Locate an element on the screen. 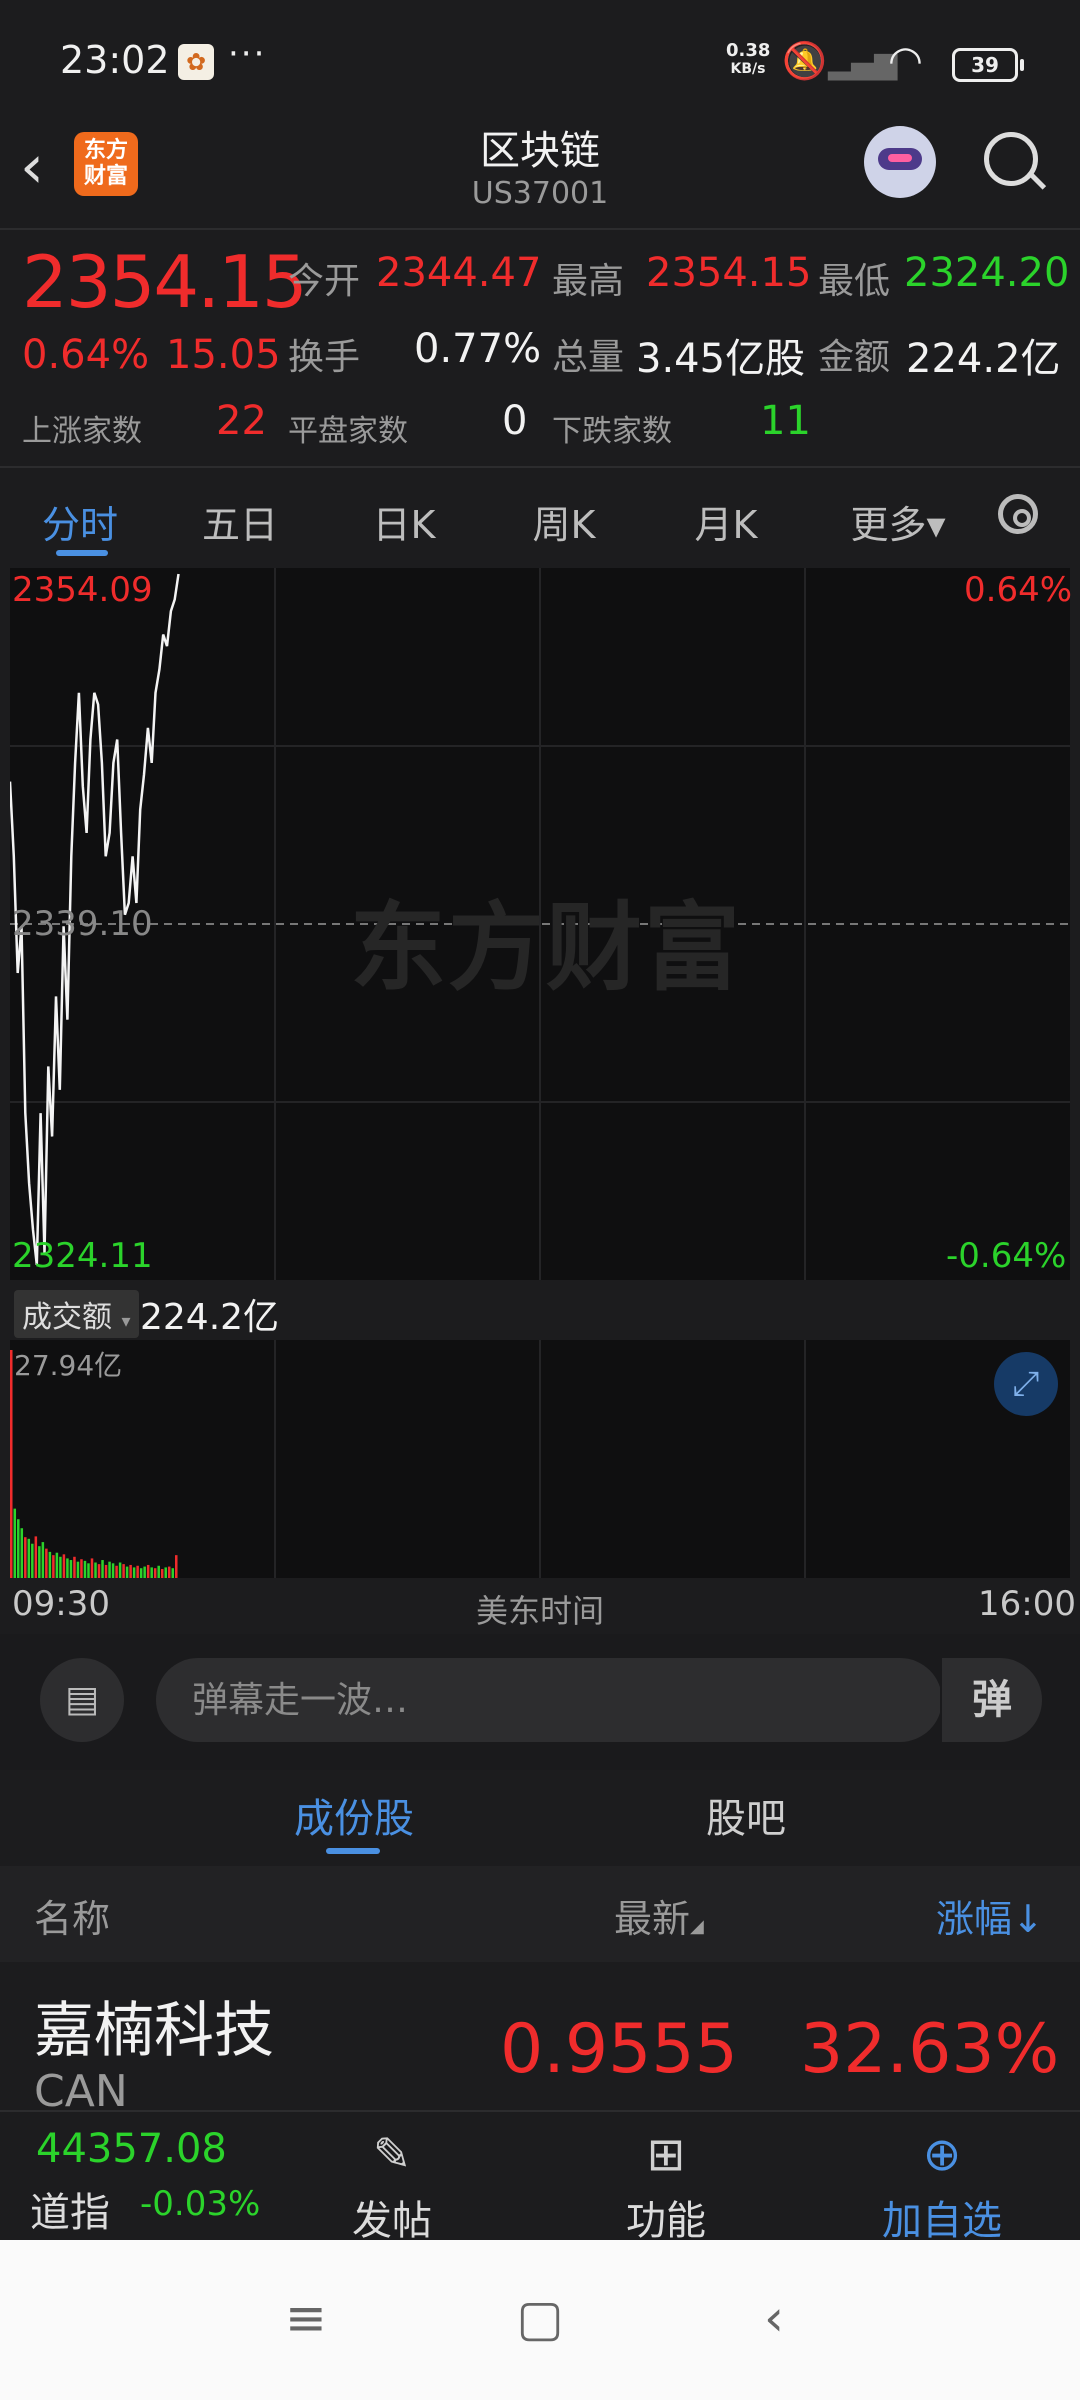 This screenshot has height=2400, width=1080. more-notifications-icon: ··· is located at coordinates (247, 54).